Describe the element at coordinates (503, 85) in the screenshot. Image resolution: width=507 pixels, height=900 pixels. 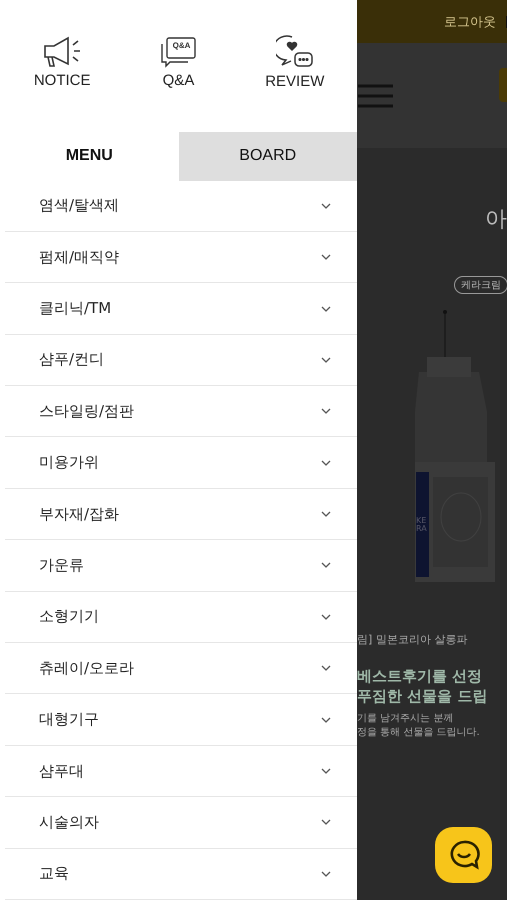
I see `header-tab` at that location.